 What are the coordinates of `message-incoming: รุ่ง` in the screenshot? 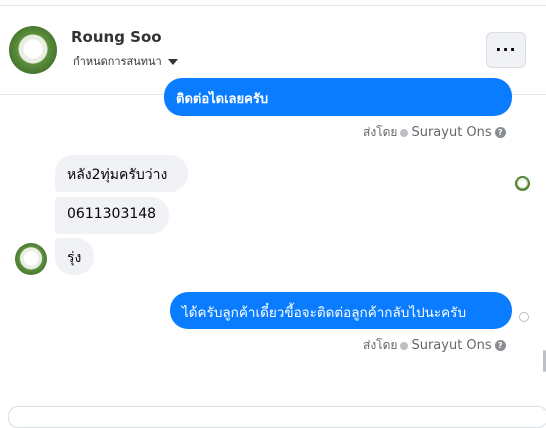 It's located at (74, 256).